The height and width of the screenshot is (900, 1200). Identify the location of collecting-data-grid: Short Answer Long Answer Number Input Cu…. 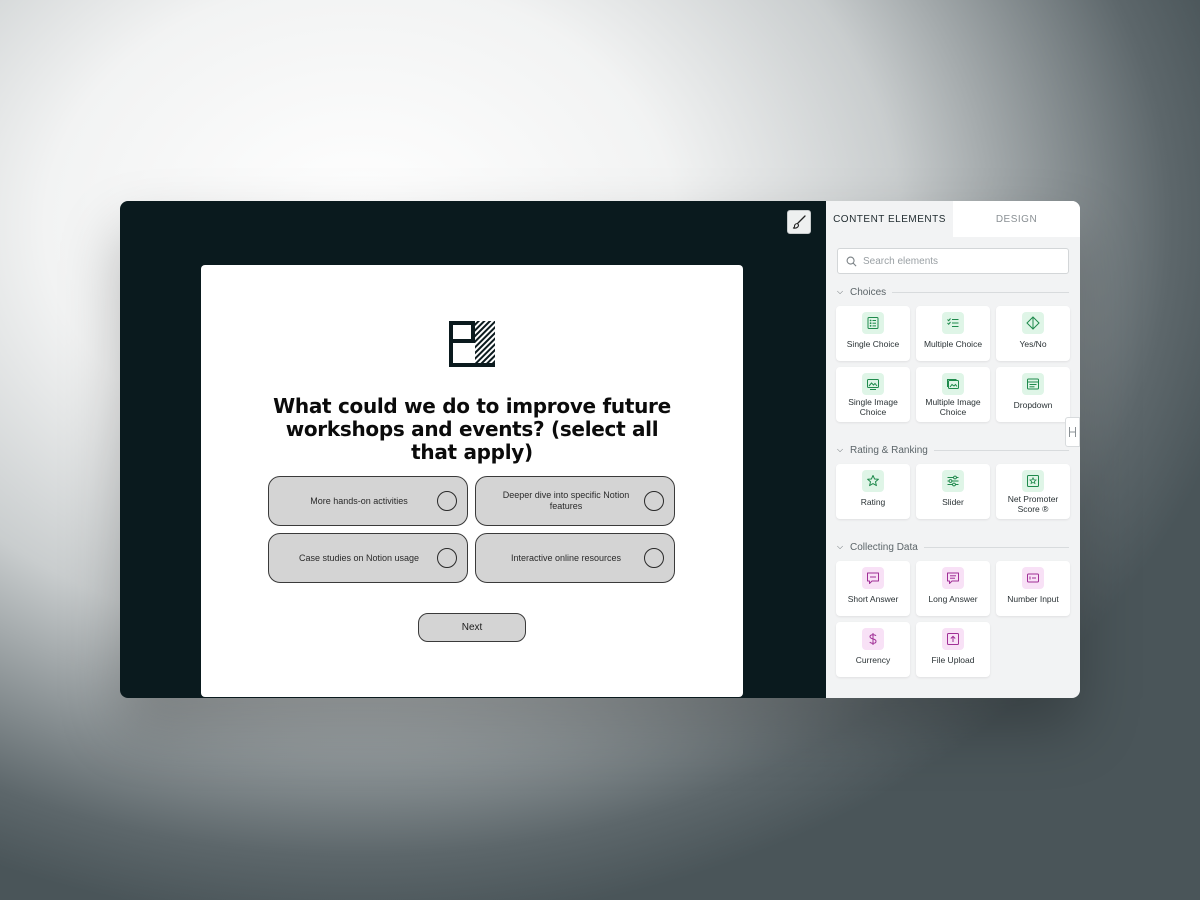
(953, 619).